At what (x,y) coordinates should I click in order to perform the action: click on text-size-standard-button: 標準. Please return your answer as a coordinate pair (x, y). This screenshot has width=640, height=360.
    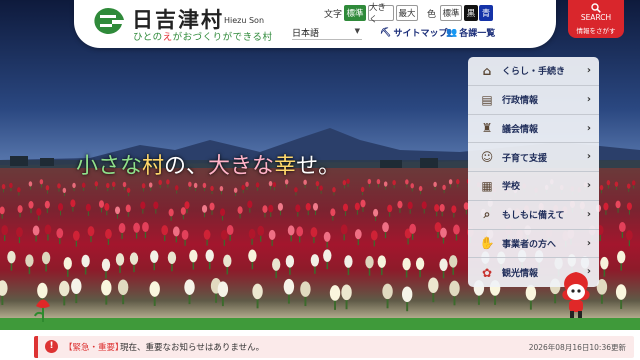
    Looking at the image, I should click on (355, 13).